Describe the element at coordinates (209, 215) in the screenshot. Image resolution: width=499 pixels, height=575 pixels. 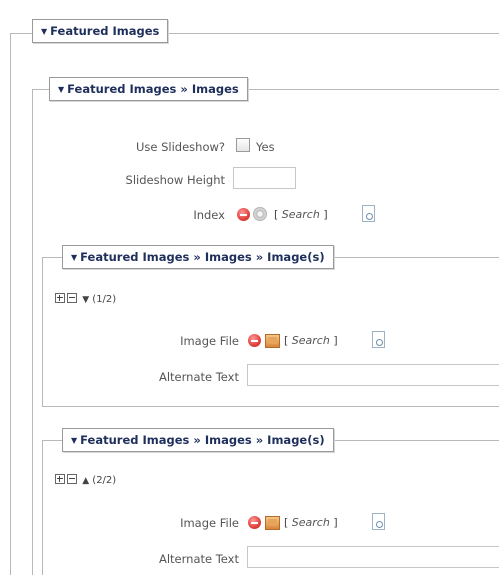
I see `index-label: Index` at that location.